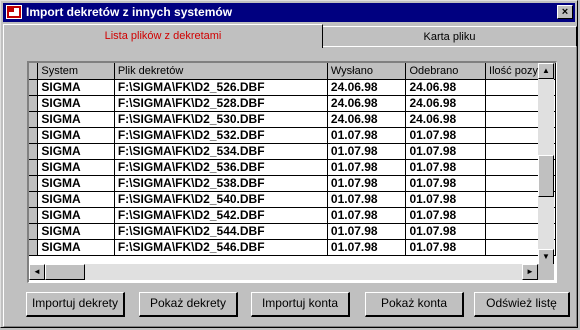  Describe the element at coordinates (414, 304) in the screenshot. I see `show-accounts-button: Pokaż konta` at that location.